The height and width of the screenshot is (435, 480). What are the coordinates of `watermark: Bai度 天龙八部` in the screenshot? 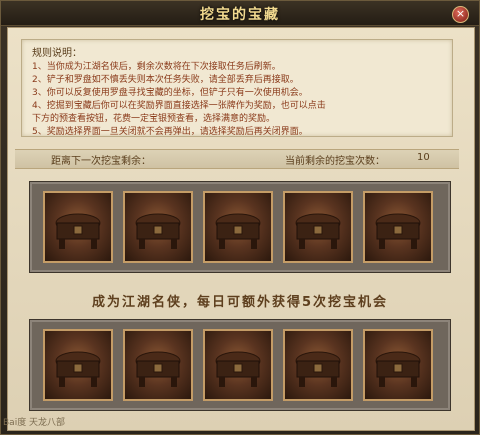 It's located at (34, 423).